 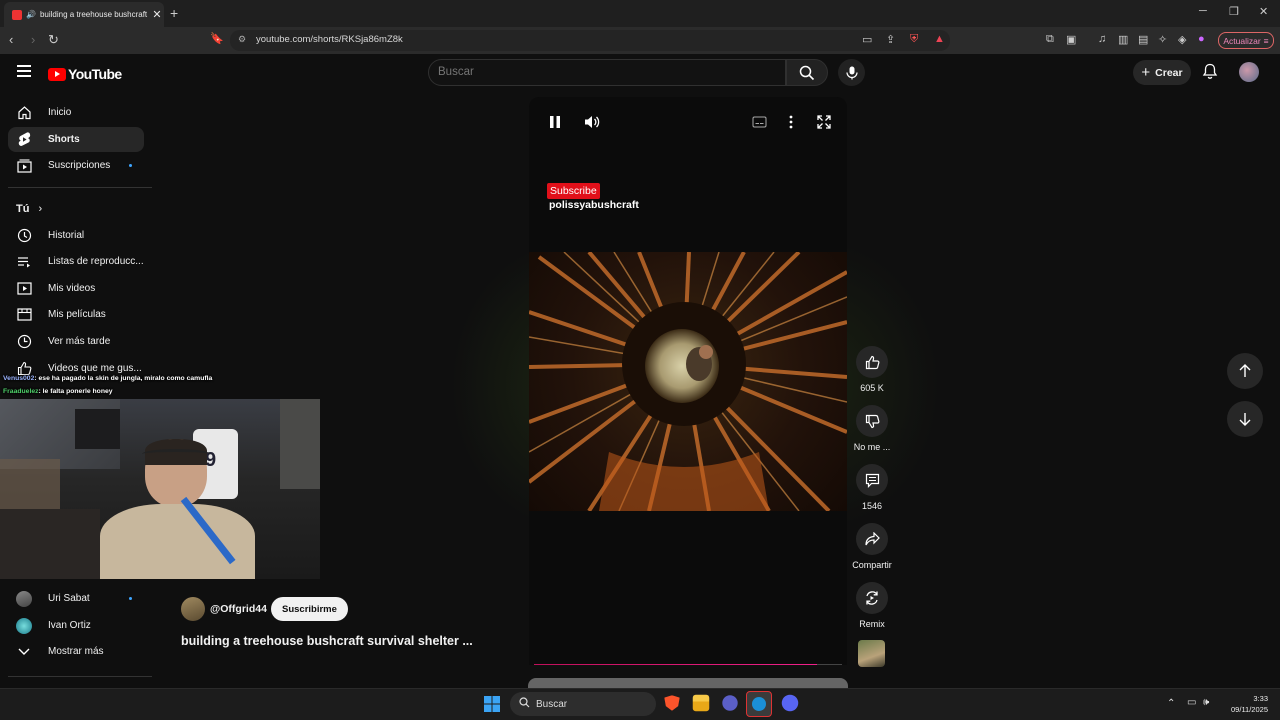 I want to click on minimize-icon: ─, so click(x=1203, y=11).